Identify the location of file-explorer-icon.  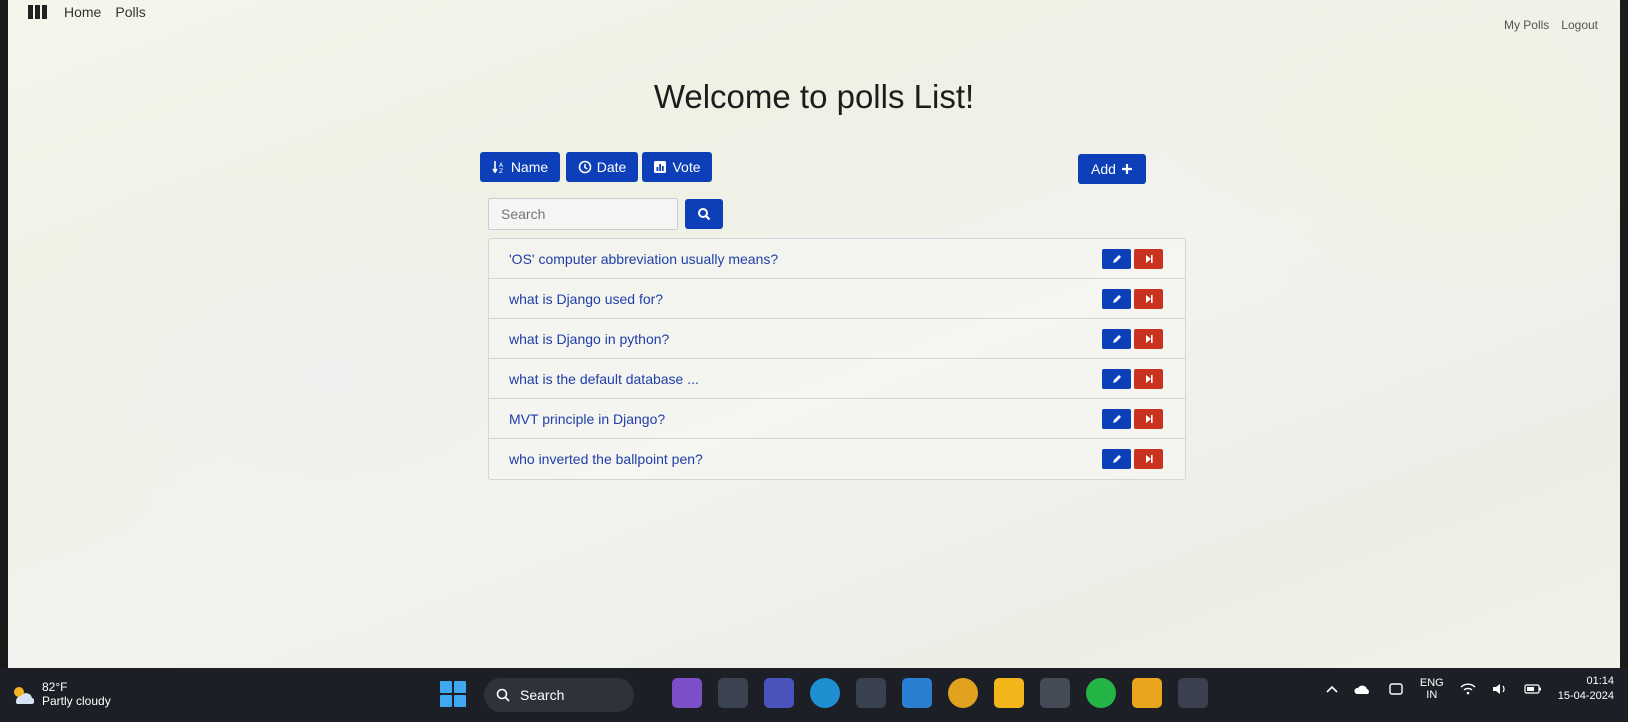
(1009, 693).